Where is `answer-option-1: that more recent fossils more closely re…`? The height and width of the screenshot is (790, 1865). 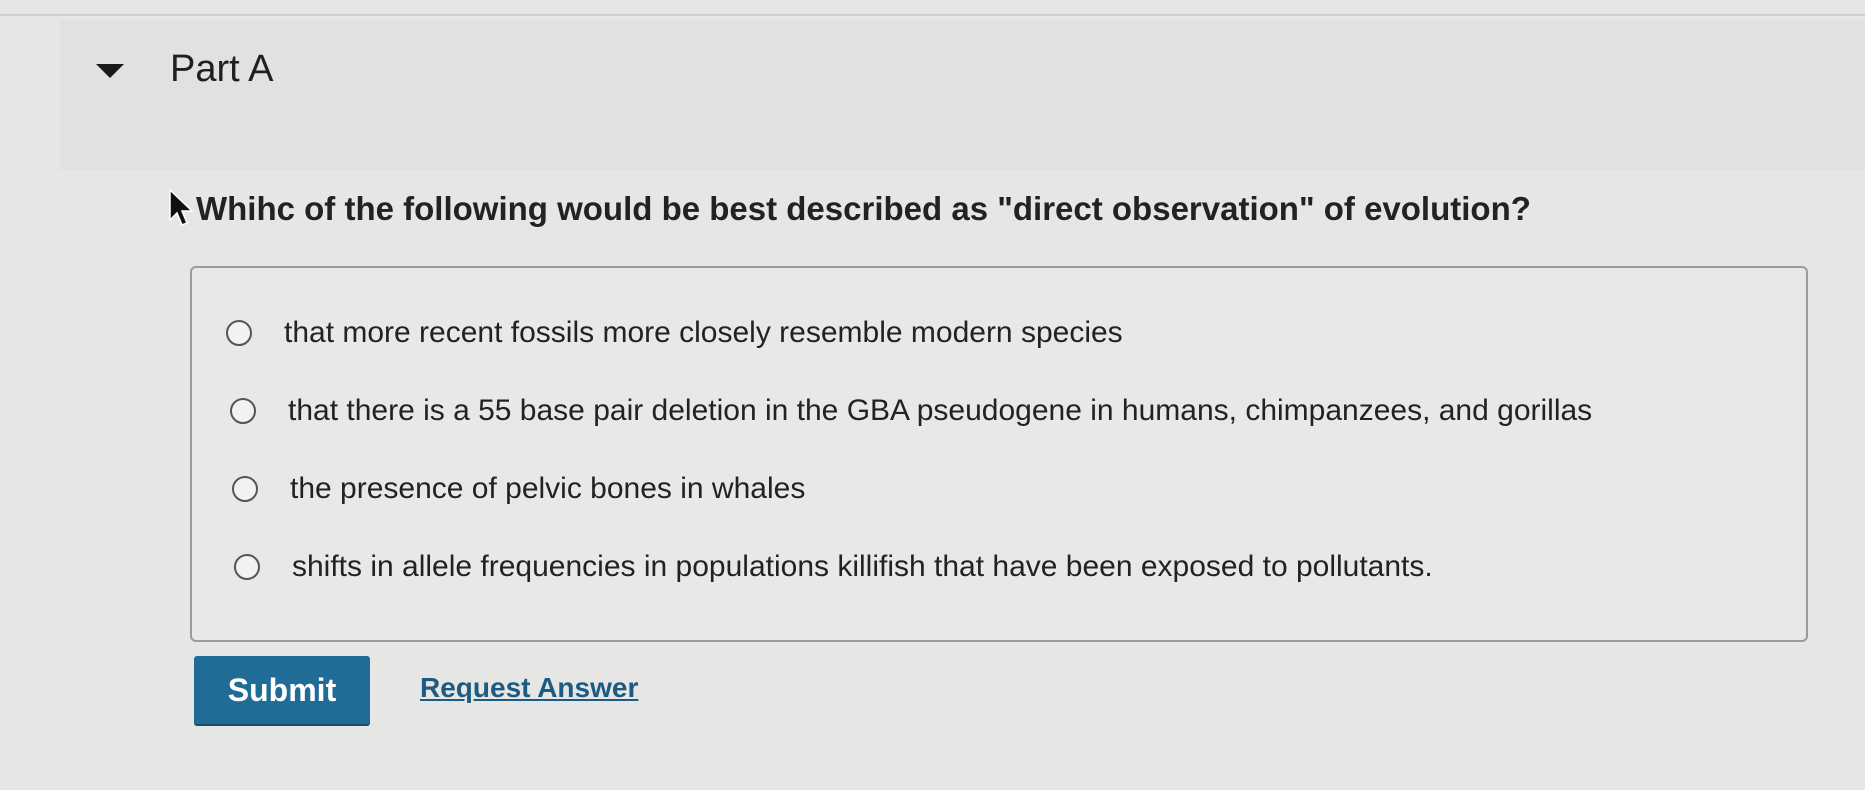 answer-option-1: that more recent fossils more closely re… is located at coordinates (674, 333).